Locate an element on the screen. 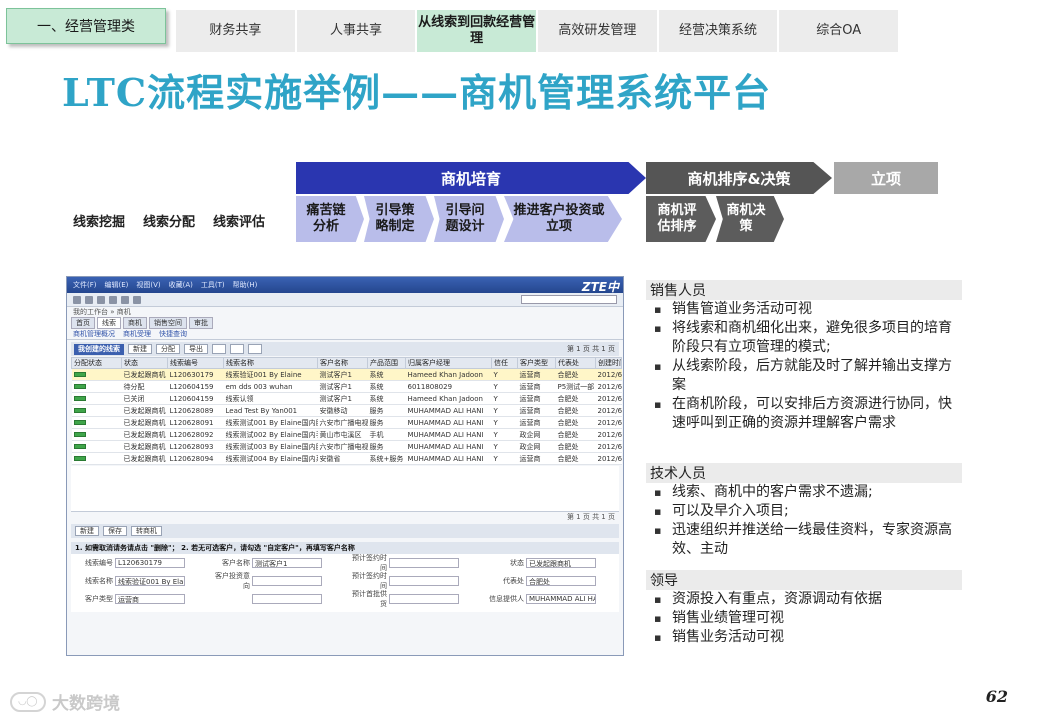  menu-item: 工具(T) is located at coordinates (213, 285).